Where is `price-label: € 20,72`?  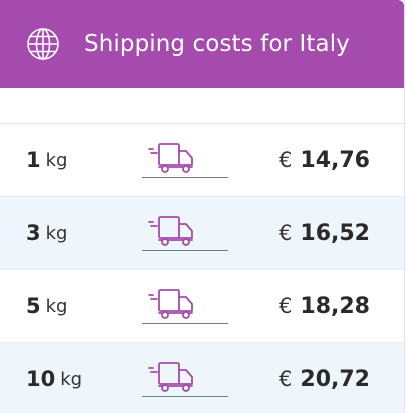
price-label: € 20,72 is located at coordinates (324, 378).